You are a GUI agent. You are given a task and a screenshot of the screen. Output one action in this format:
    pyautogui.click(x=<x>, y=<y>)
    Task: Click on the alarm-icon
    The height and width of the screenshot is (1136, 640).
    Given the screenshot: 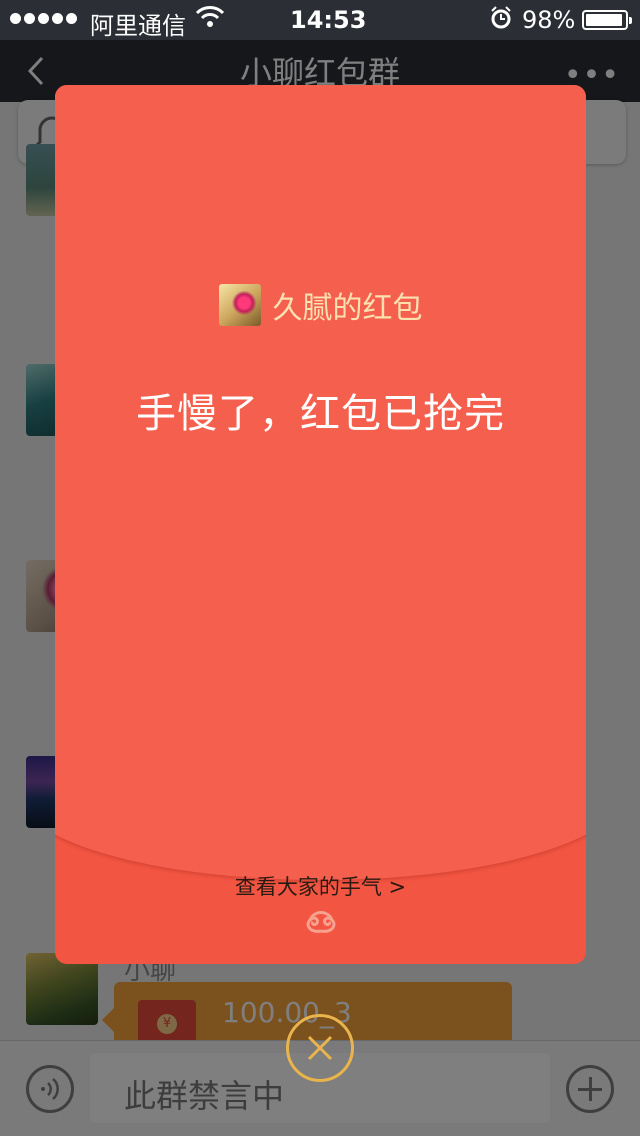 What is the action you would take?
    pyautogui.click(x=501, y=21)
    